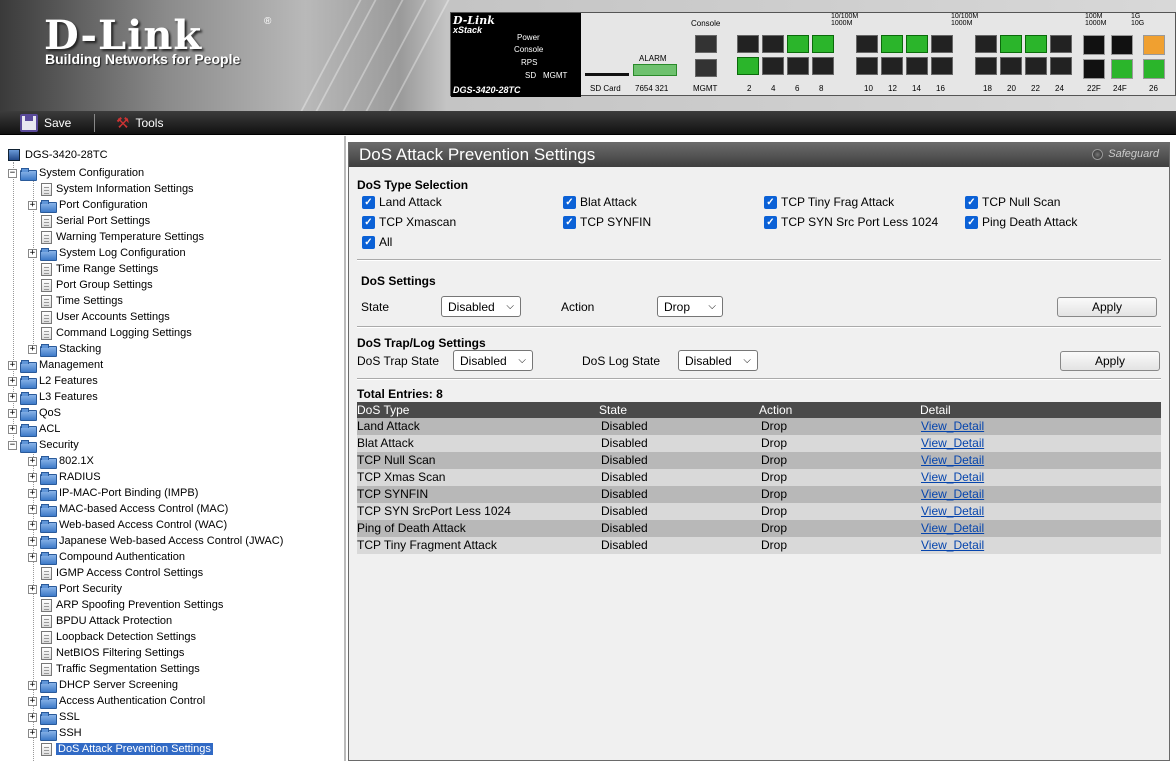 This screenshot has height=761, width=1176. What do you see at coordinates (139, 123) in the screenshot?
I see `tools-button: ⚒ Tools` at bounding box center [139, 123].